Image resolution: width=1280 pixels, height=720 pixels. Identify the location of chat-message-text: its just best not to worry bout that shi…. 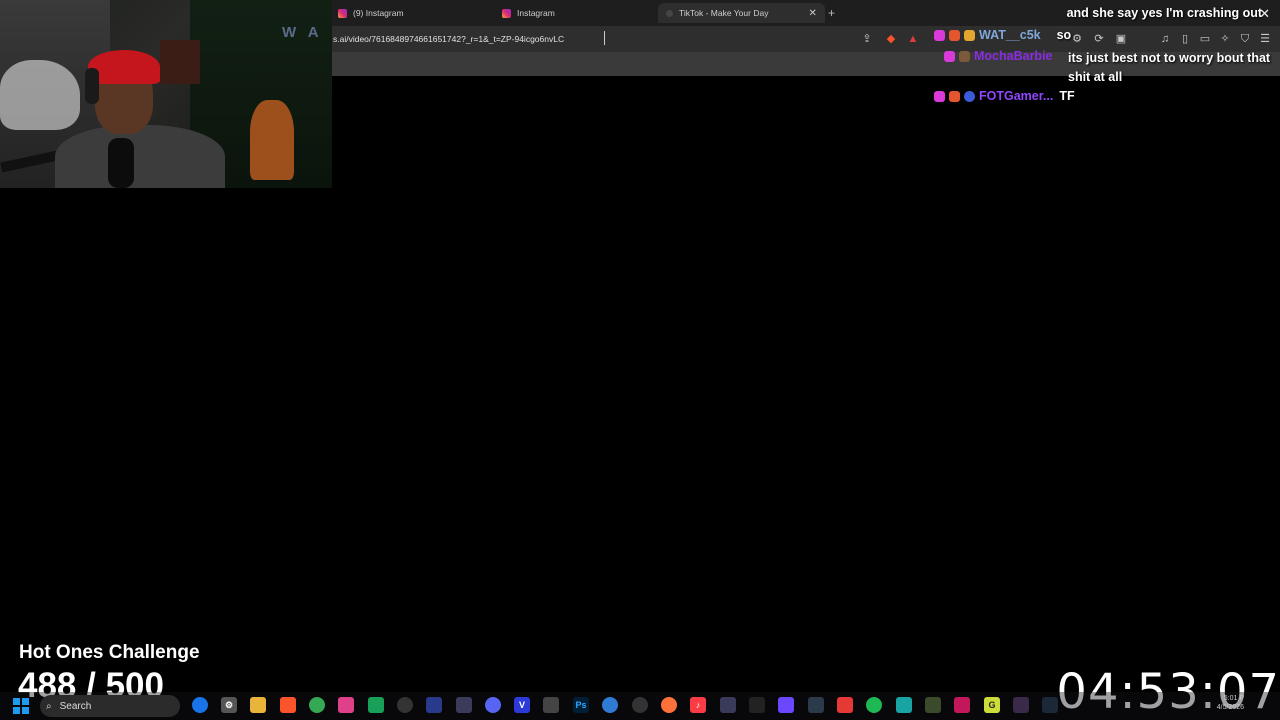
(1169, 67).